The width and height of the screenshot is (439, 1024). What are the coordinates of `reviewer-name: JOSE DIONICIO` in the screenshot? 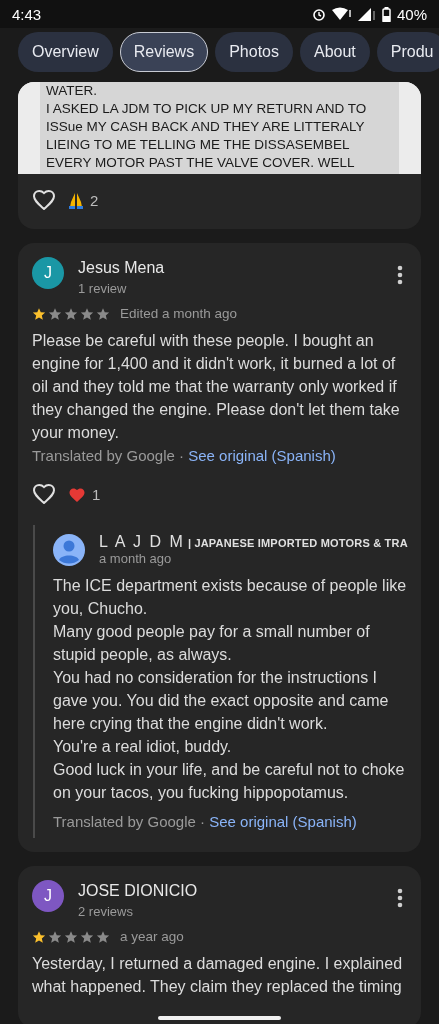 It's located at (235, 891).